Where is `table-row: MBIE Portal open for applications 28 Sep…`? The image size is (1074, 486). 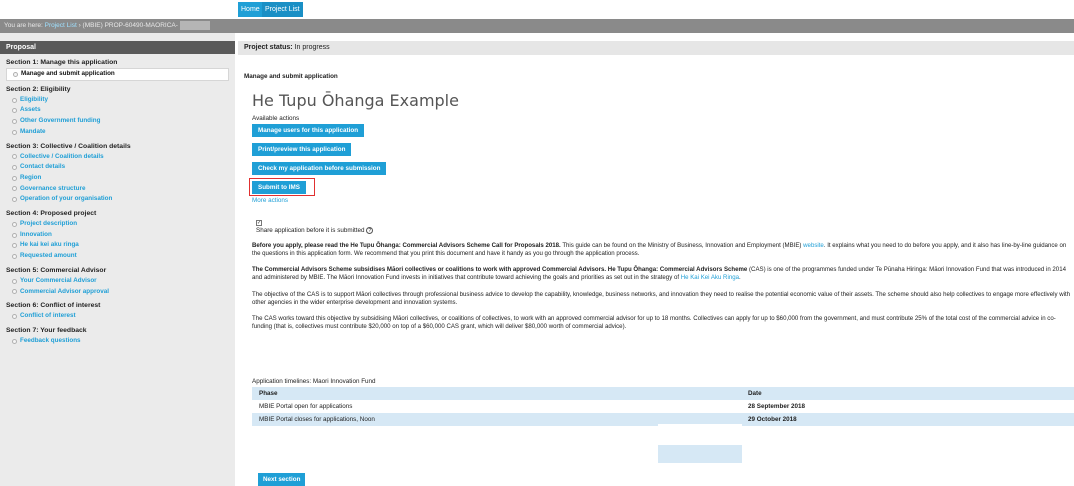 table-row: MBIE Portal open for applications 28 Sep… is located at coordinates (663, 406).